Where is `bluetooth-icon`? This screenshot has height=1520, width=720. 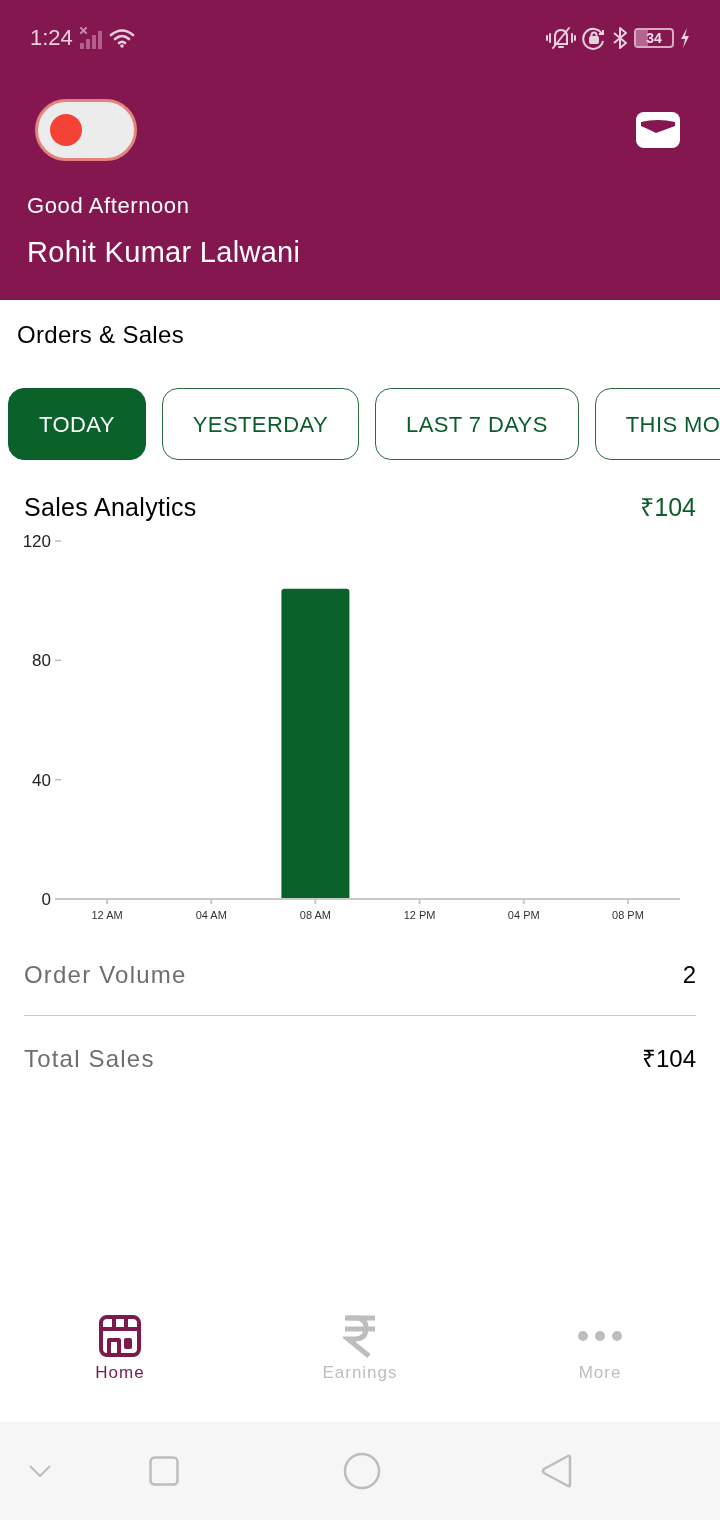
bluetooth-icon is located at coordinates (620, 38).